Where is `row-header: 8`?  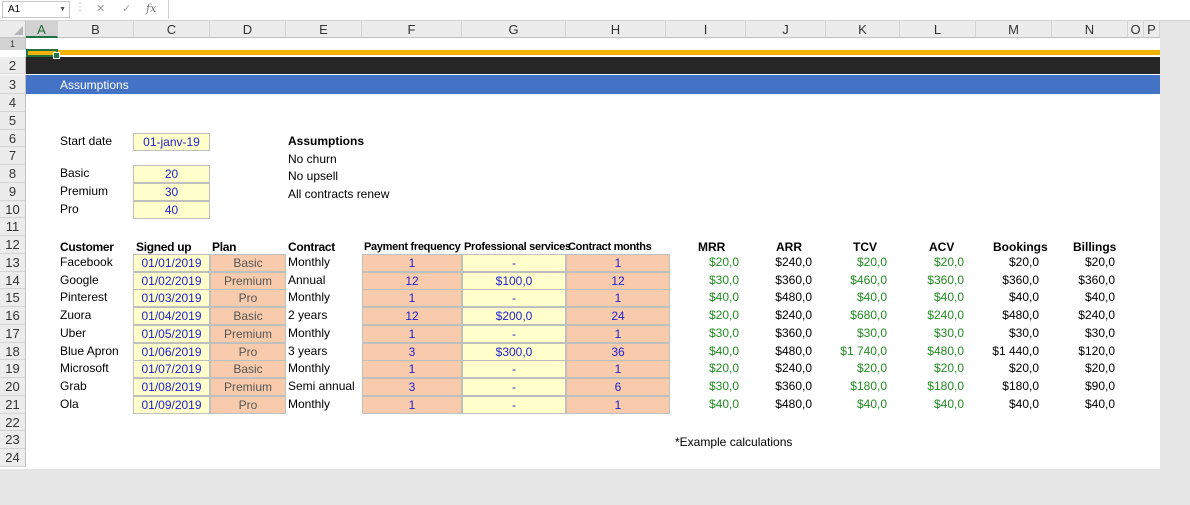
row-header: 8 is located at coordinates (13, 174).